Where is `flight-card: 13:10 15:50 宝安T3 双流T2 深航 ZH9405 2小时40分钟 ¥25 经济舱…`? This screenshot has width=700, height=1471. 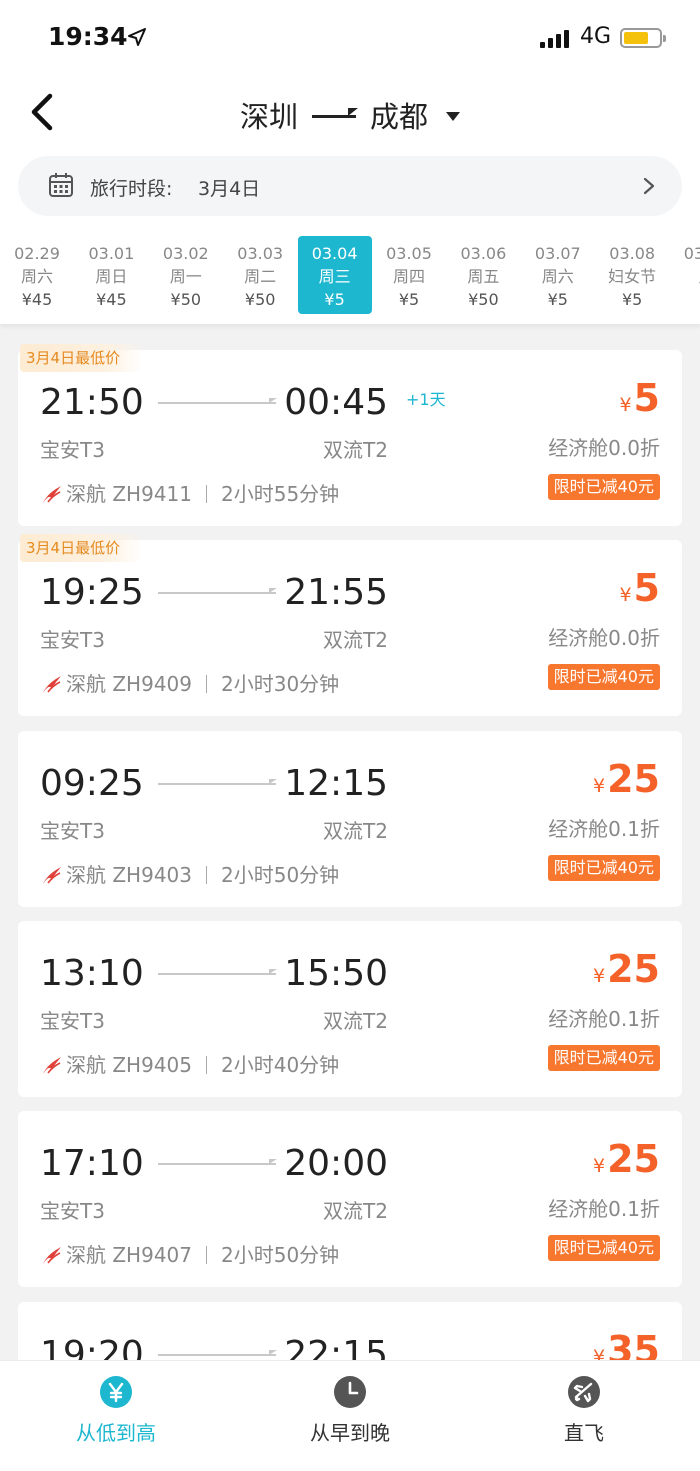 flight-card: 13:10 15:50 宝安T3 双流T2 深航 ZH9405 2小时40分钟 ¥25 经济舱… is located at coordinates (350, 1009).